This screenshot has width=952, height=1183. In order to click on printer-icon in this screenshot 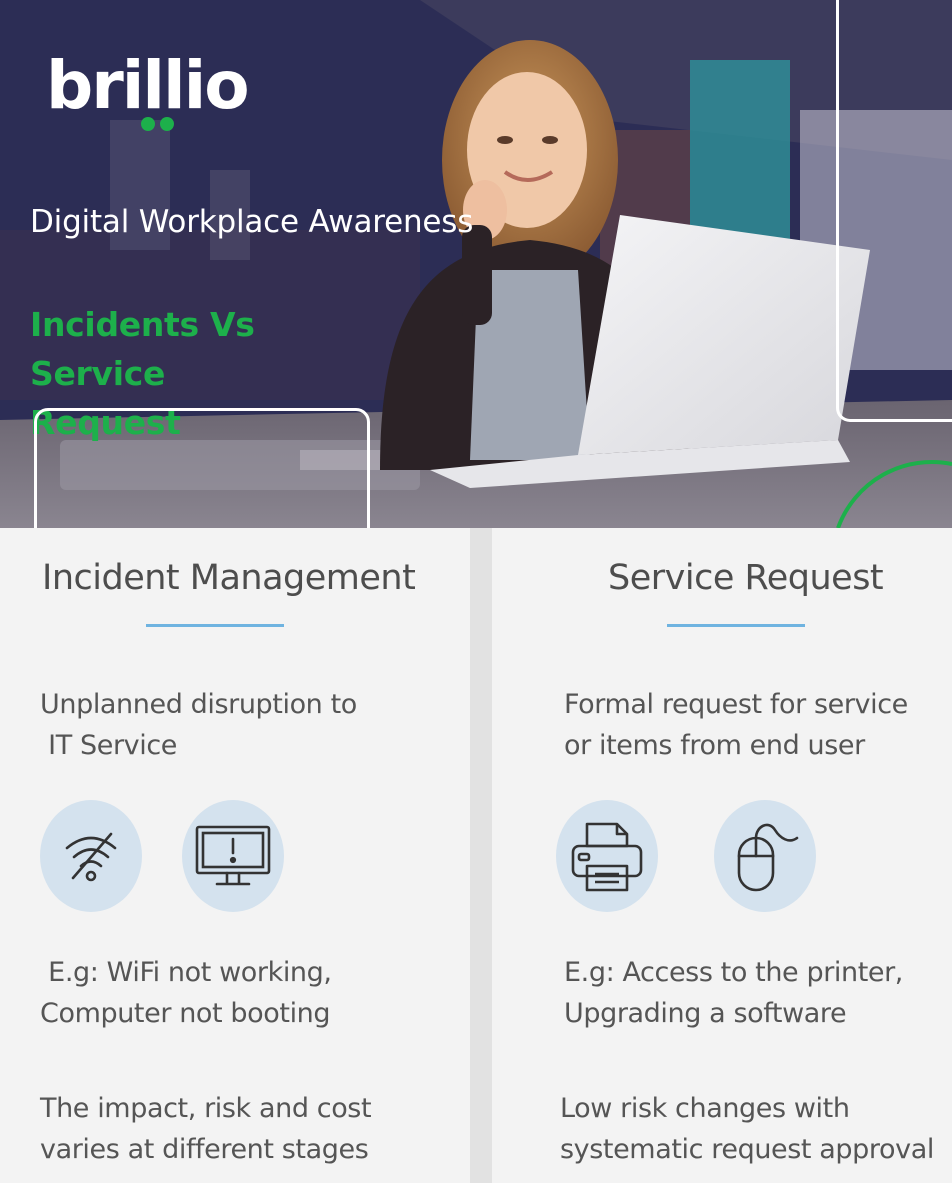, I will do `click(607, 857)`.